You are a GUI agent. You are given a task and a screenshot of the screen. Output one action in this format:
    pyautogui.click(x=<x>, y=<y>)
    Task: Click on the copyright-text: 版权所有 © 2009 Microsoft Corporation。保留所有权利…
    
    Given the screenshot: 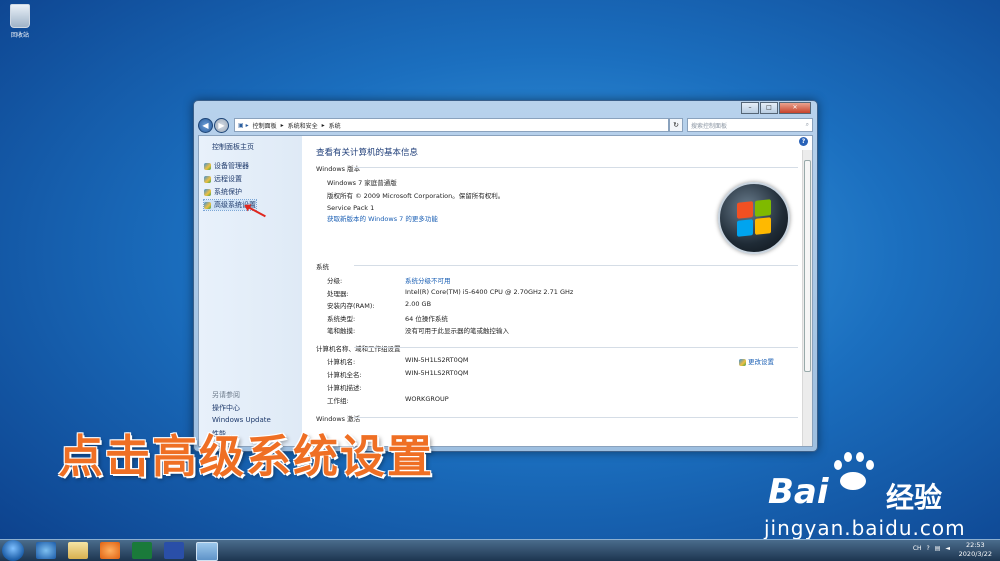 What is the action you would take?
    pyautogui.click(x=416, y=196)
    